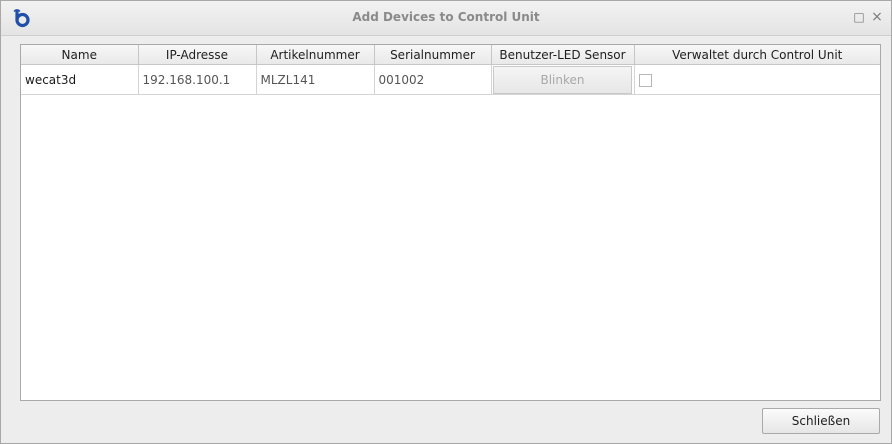 The height and width of the screenshot is (444, 892). I want to click on close-button: Schließen, so click(821, 421).